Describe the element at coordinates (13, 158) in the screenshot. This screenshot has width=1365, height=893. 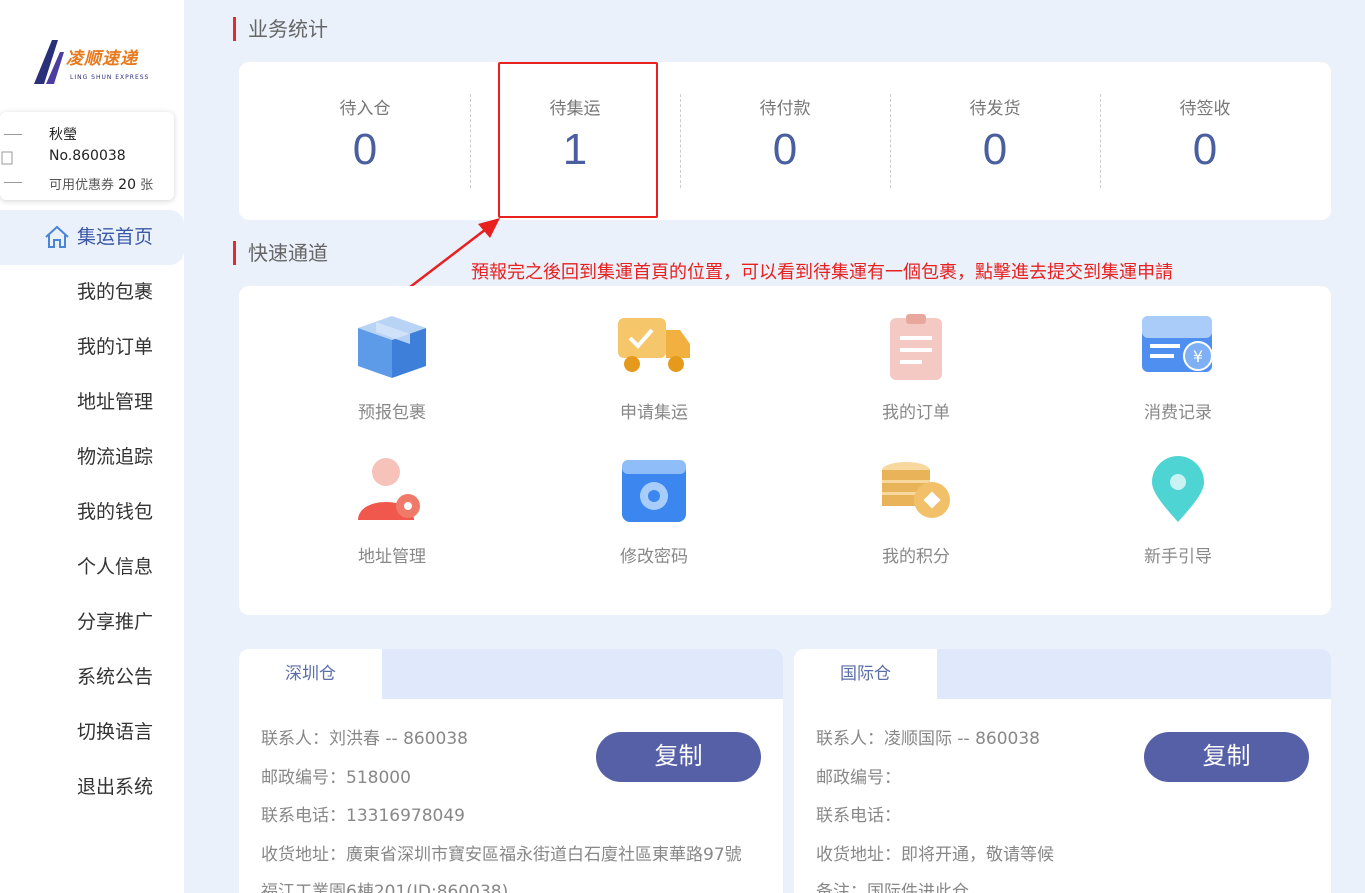
I see `avatar` at that location.